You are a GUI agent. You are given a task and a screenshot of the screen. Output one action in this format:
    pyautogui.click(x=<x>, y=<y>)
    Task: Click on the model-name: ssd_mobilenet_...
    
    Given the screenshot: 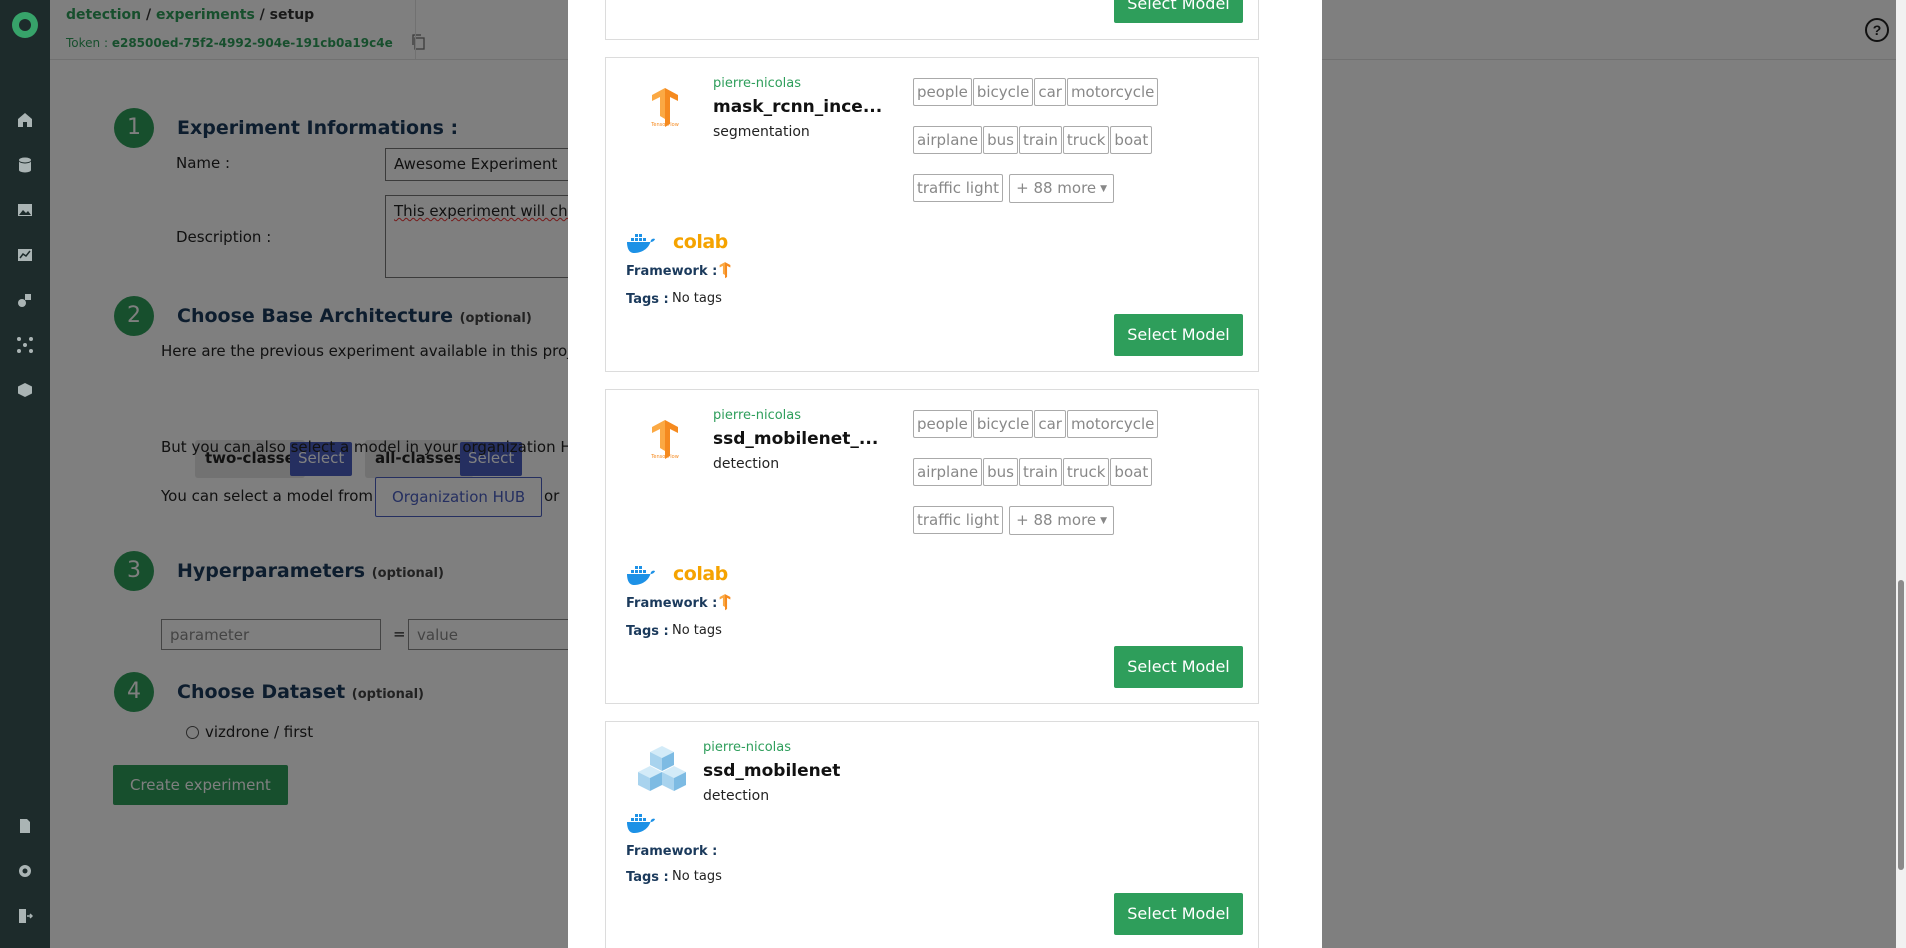 What is the action you would take?
    pyautogui.click(x=795, y=439)
    